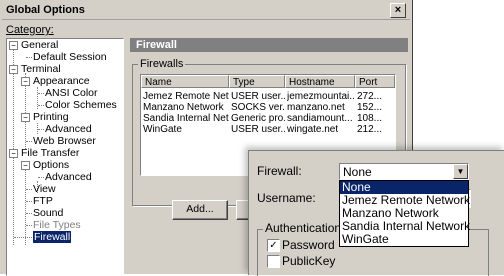 The width and height of the screenshot is (504, 276). What do you see at coordinates (162, 64) in the screenshot?
I see `firewalls-group-title: Firewalls` at bounding box center [162, 64].